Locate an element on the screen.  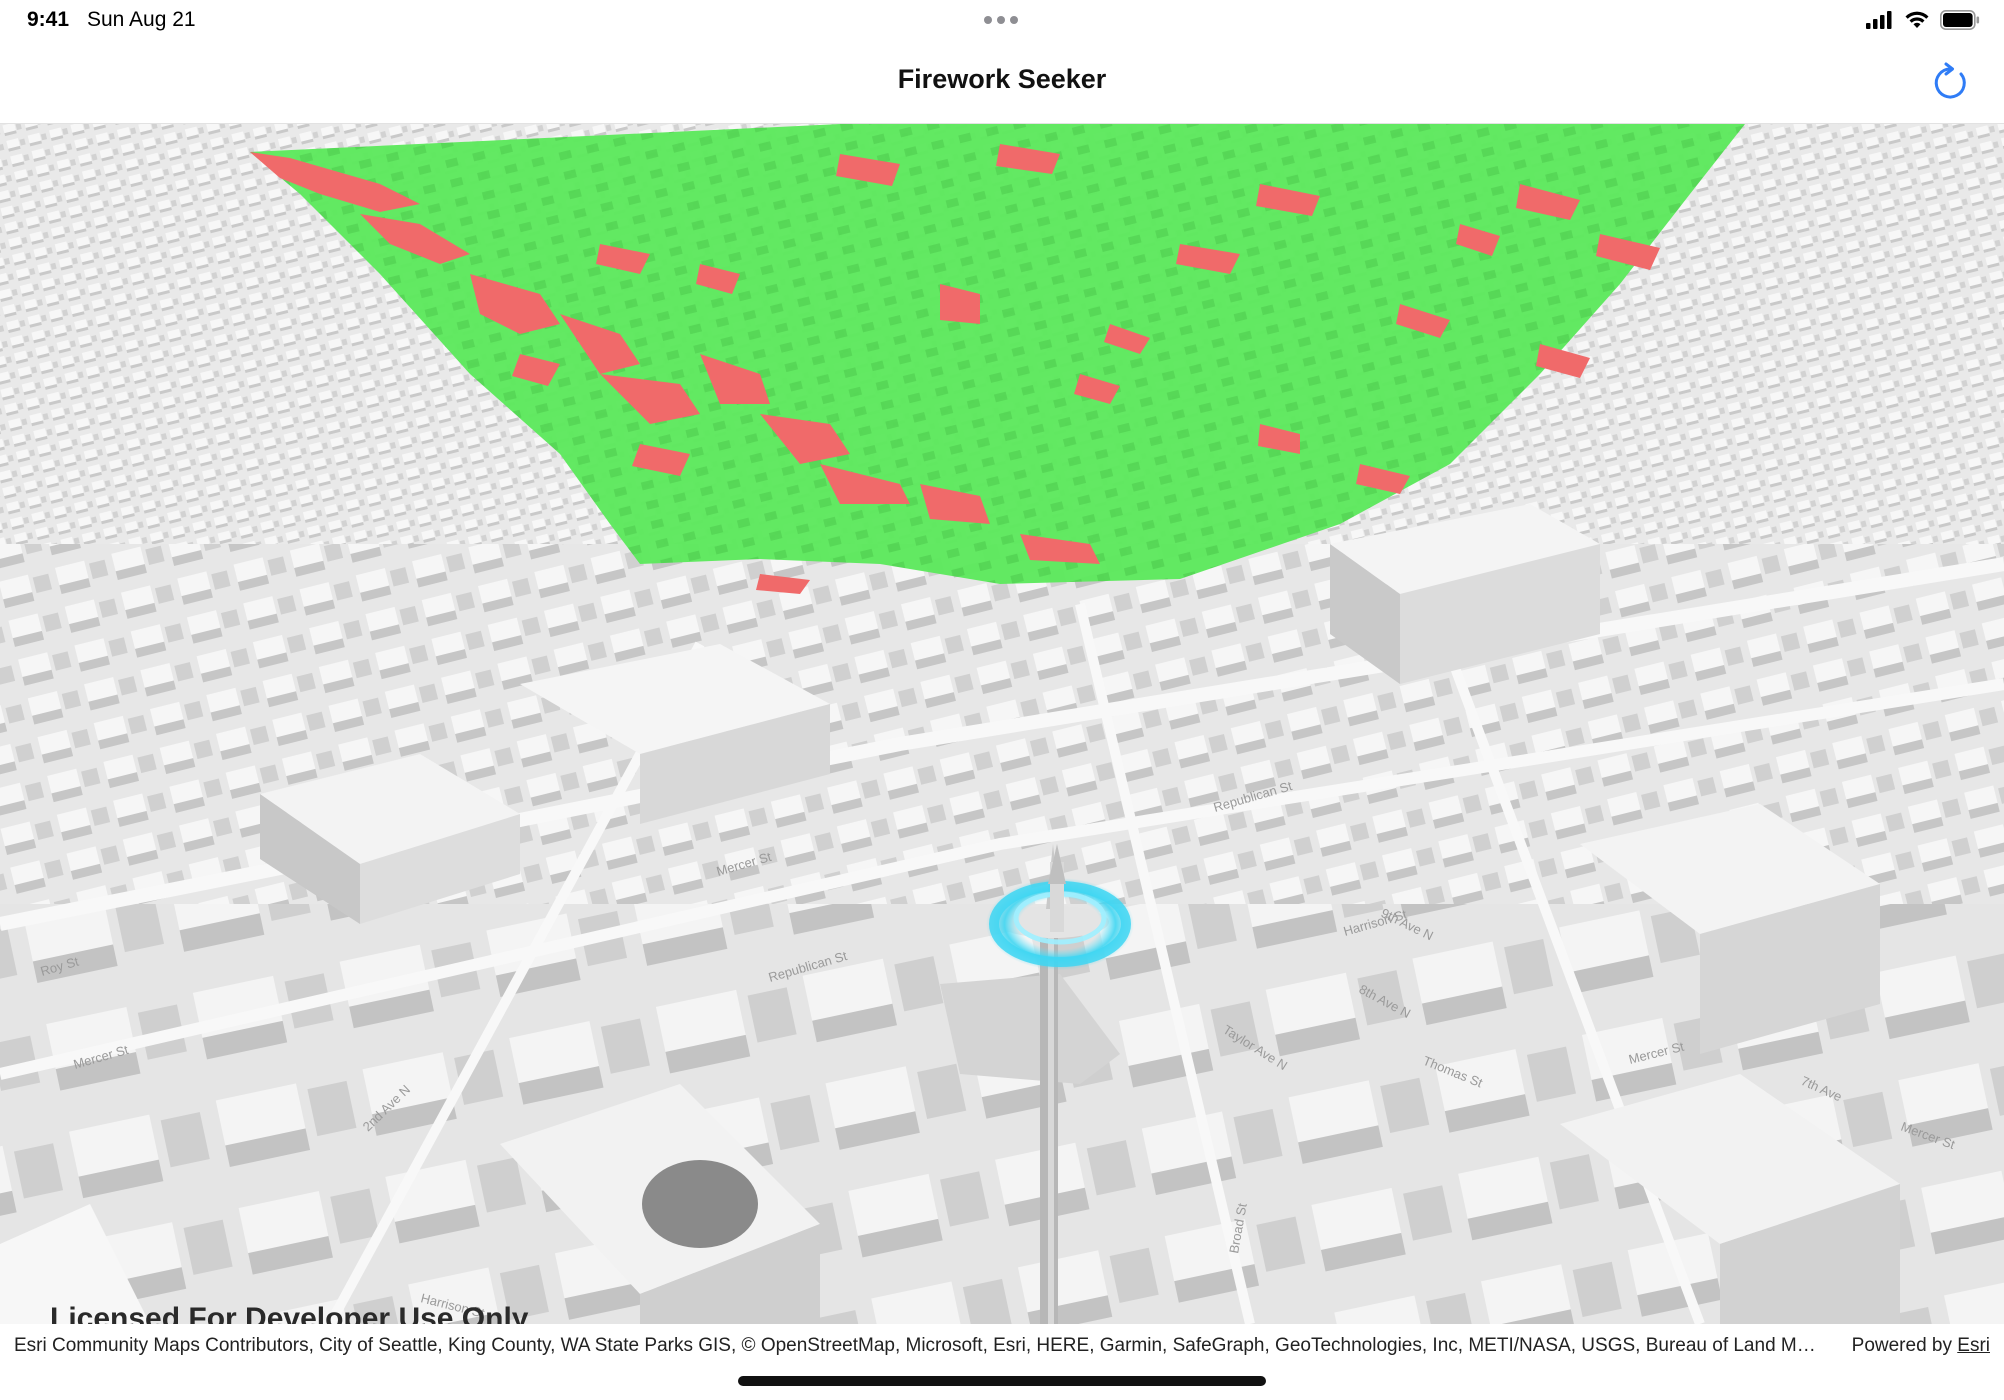
esri-link: Esri is located at coordinates (1973, 1345).